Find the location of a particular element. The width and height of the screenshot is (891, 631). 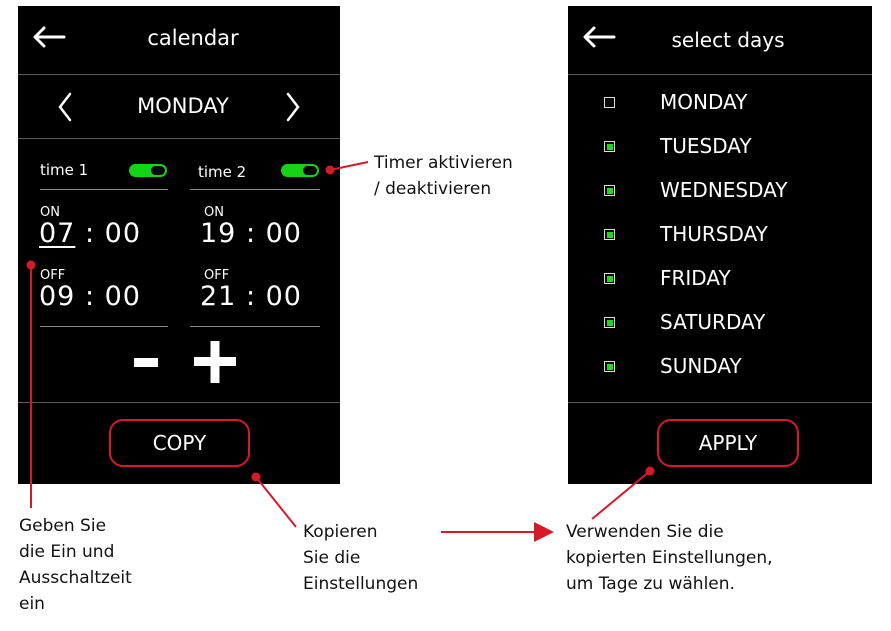

note-line: ein is located at coordinates (32, 604).